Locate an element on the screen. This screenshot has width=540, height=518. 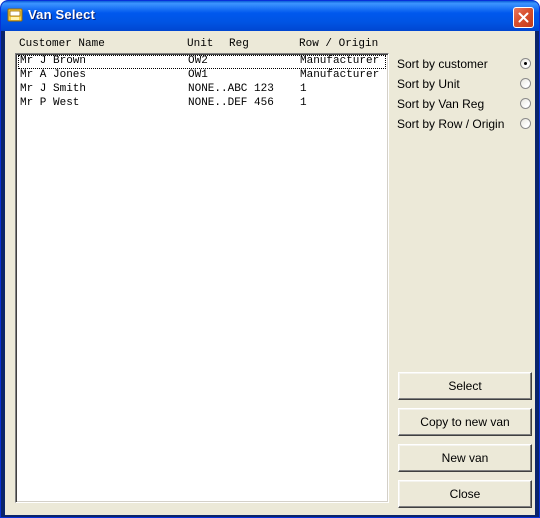
table-row: Mr J Smith NONE..ABC 123 1 is located at coordinates (202, 90).